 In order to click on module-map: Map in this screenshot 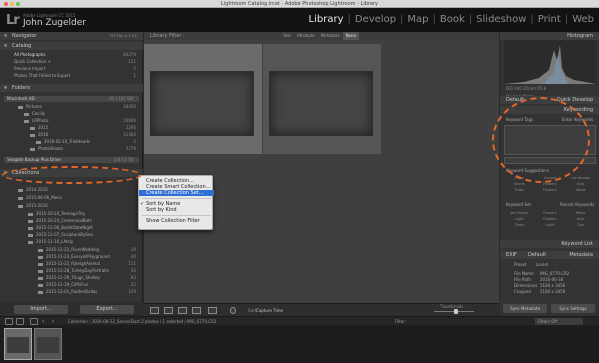, I will do `click(417, 19)`.